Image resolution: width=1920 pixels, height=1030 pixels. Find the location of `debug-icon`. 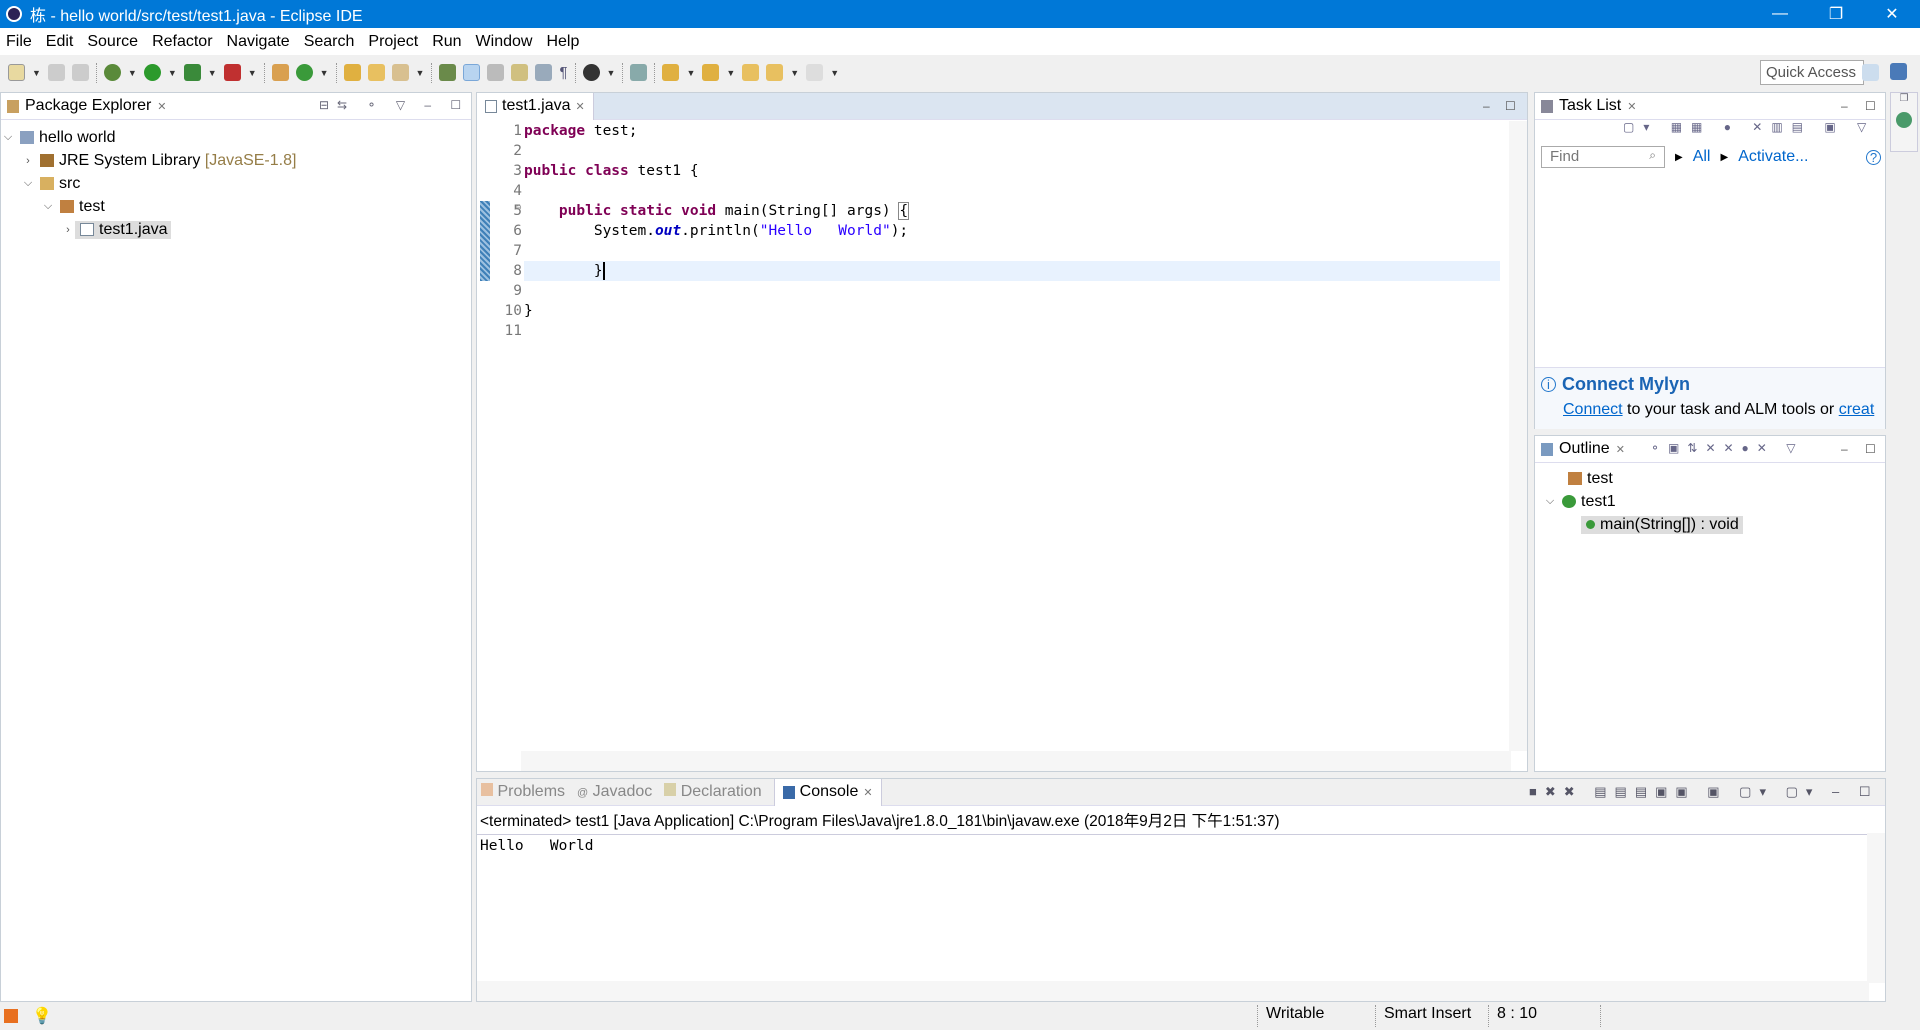

debug-icon is located at coordinates (112, 72).